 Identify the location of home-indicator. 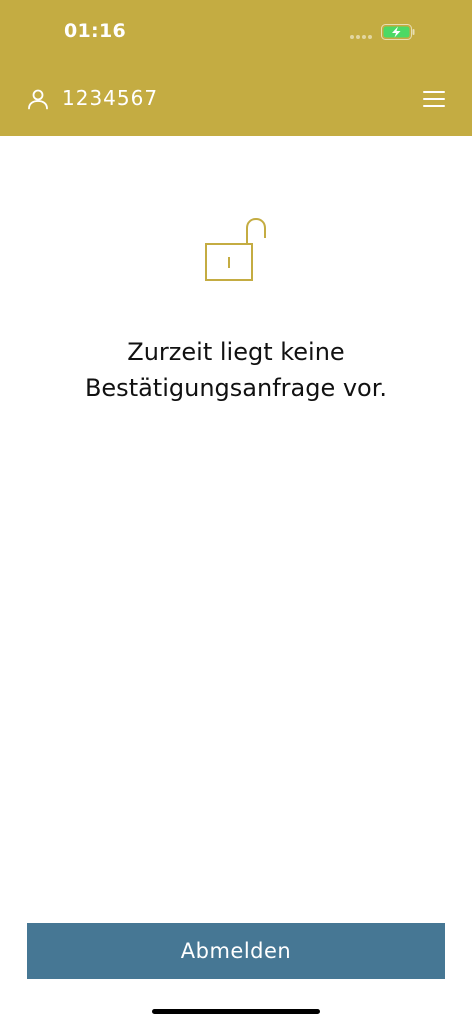
(236, 1011).